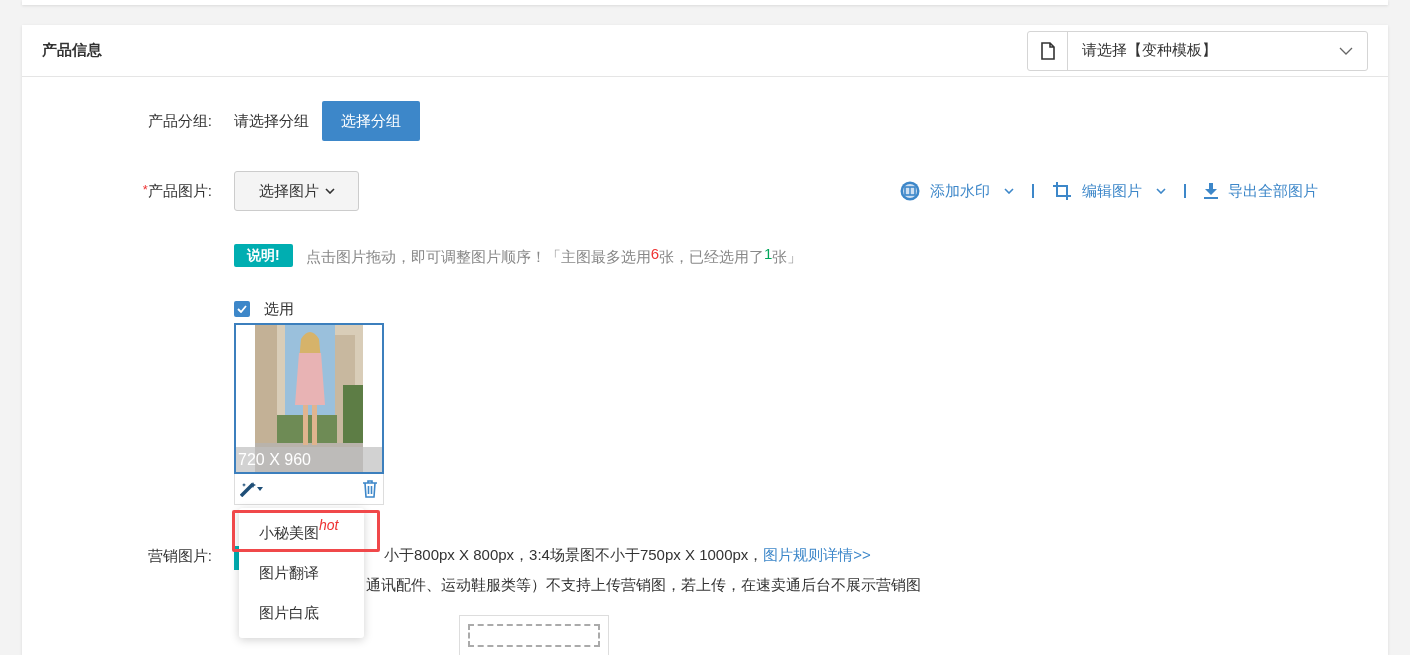 The width and height of the screenshot is (1410, 655). I want to click on field-label: 营销图片:, so click(179, 556).